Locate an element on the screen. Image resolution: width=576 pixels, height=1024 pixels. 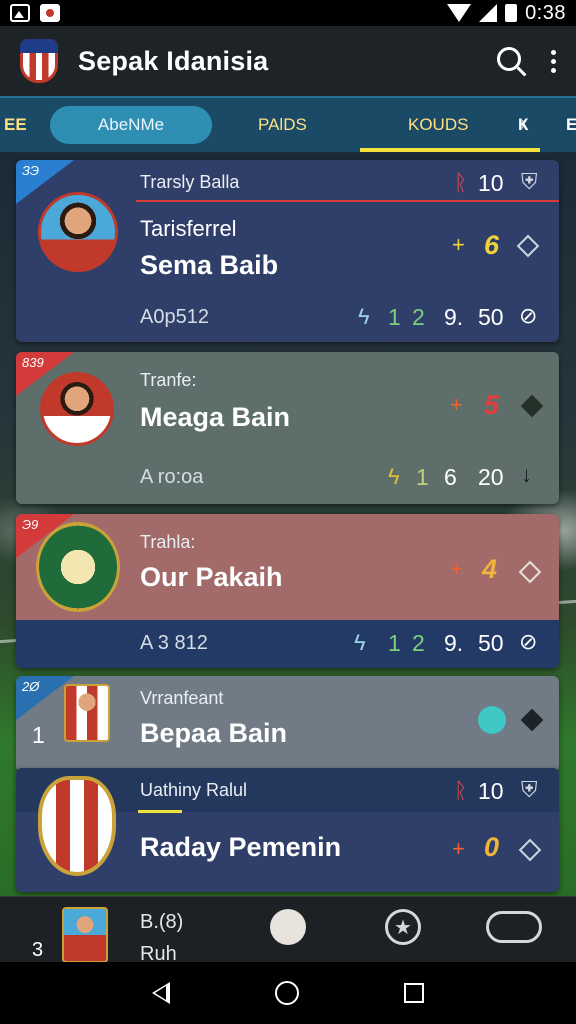
rank-number: 3 is located at coordinates (38, 950).